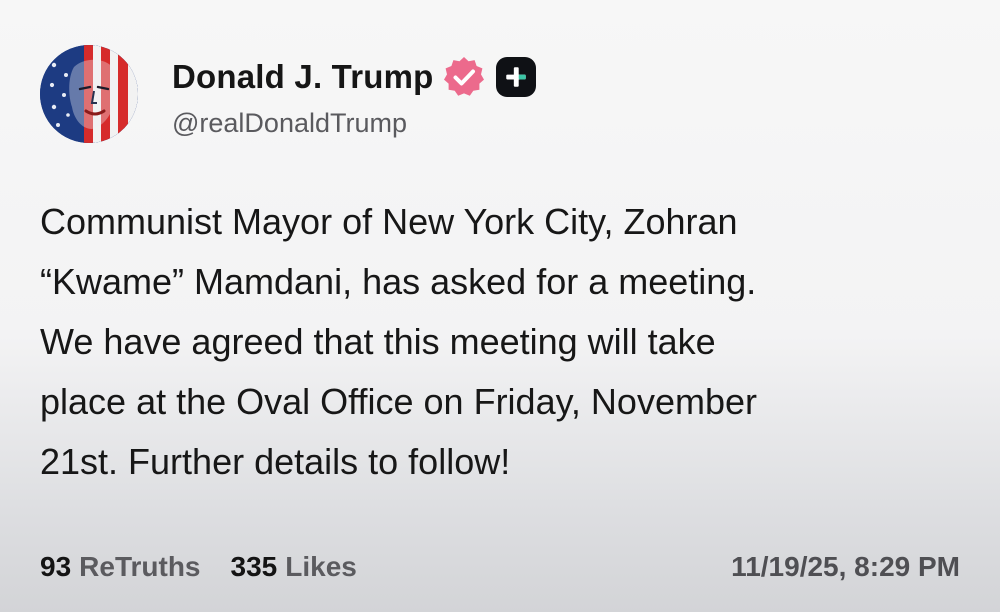  Describe the element at coordinates (500, 567) in the screenshot. I see `post-footer: 93 ReTruths 335 Likes 11/19/25, 8:29 PM` at that location.